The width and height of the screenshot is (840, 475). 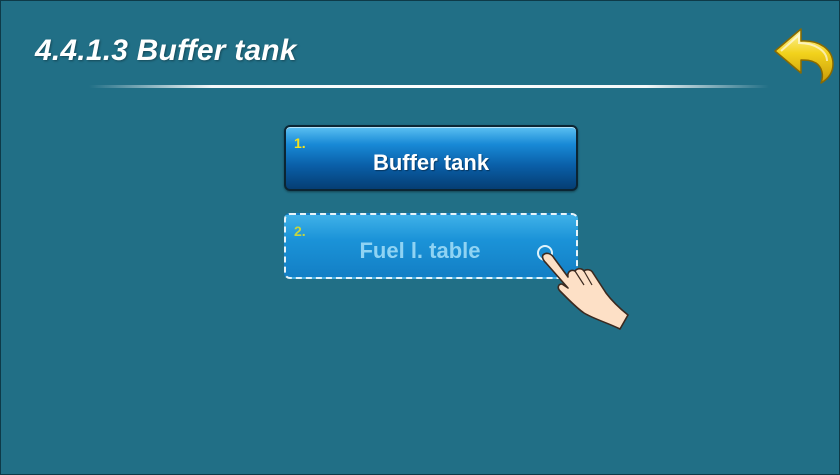 What do you see at coordinates (300, 143) in the screenshot?
I see `menu-item-number: 1.` at bounding box center [300, 143].